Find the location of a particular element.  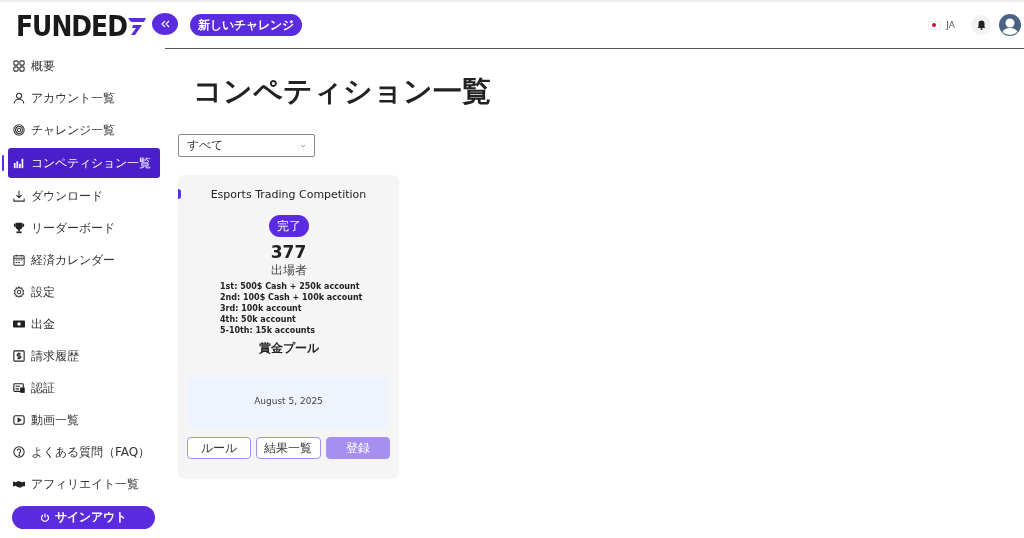

settings-icon is located at coordinates (19, 292).